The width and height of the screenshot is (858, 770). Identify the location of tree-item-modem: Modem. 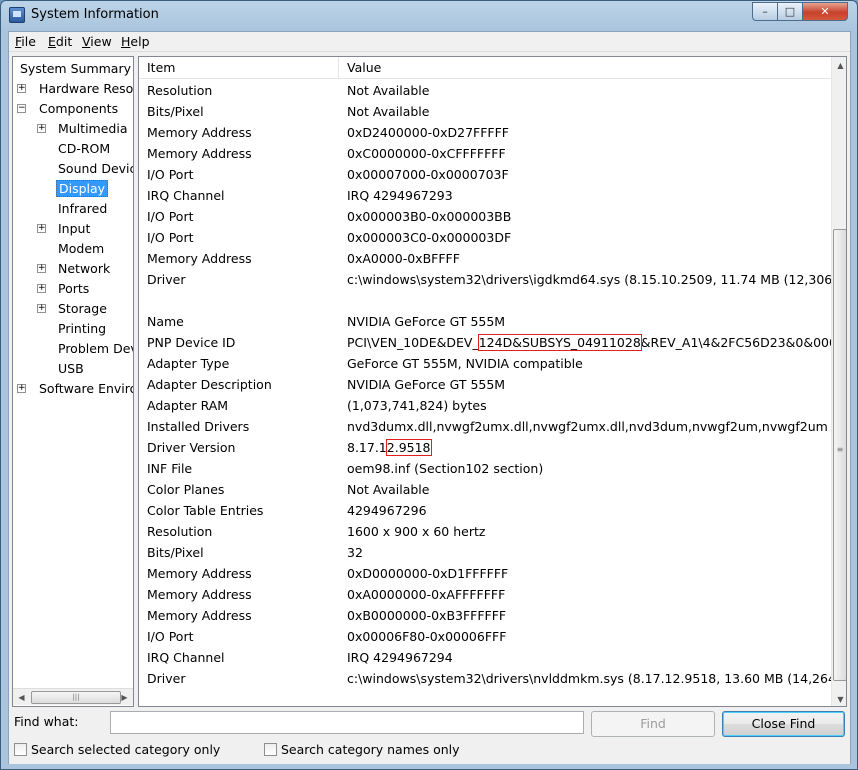
(81, 249).